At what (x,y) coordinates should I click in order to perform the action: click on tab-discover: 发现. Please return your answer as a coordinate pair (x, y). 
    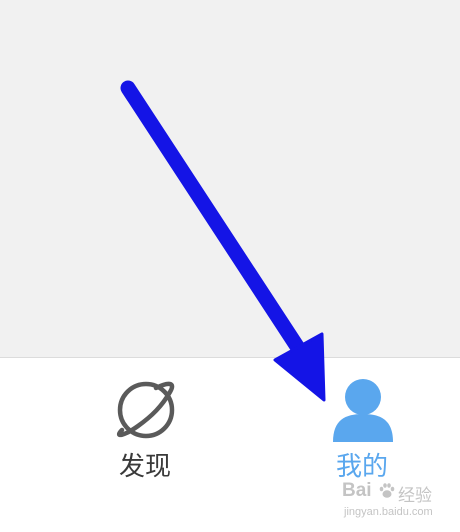
    Looking at the image, I should click on (145, 445).